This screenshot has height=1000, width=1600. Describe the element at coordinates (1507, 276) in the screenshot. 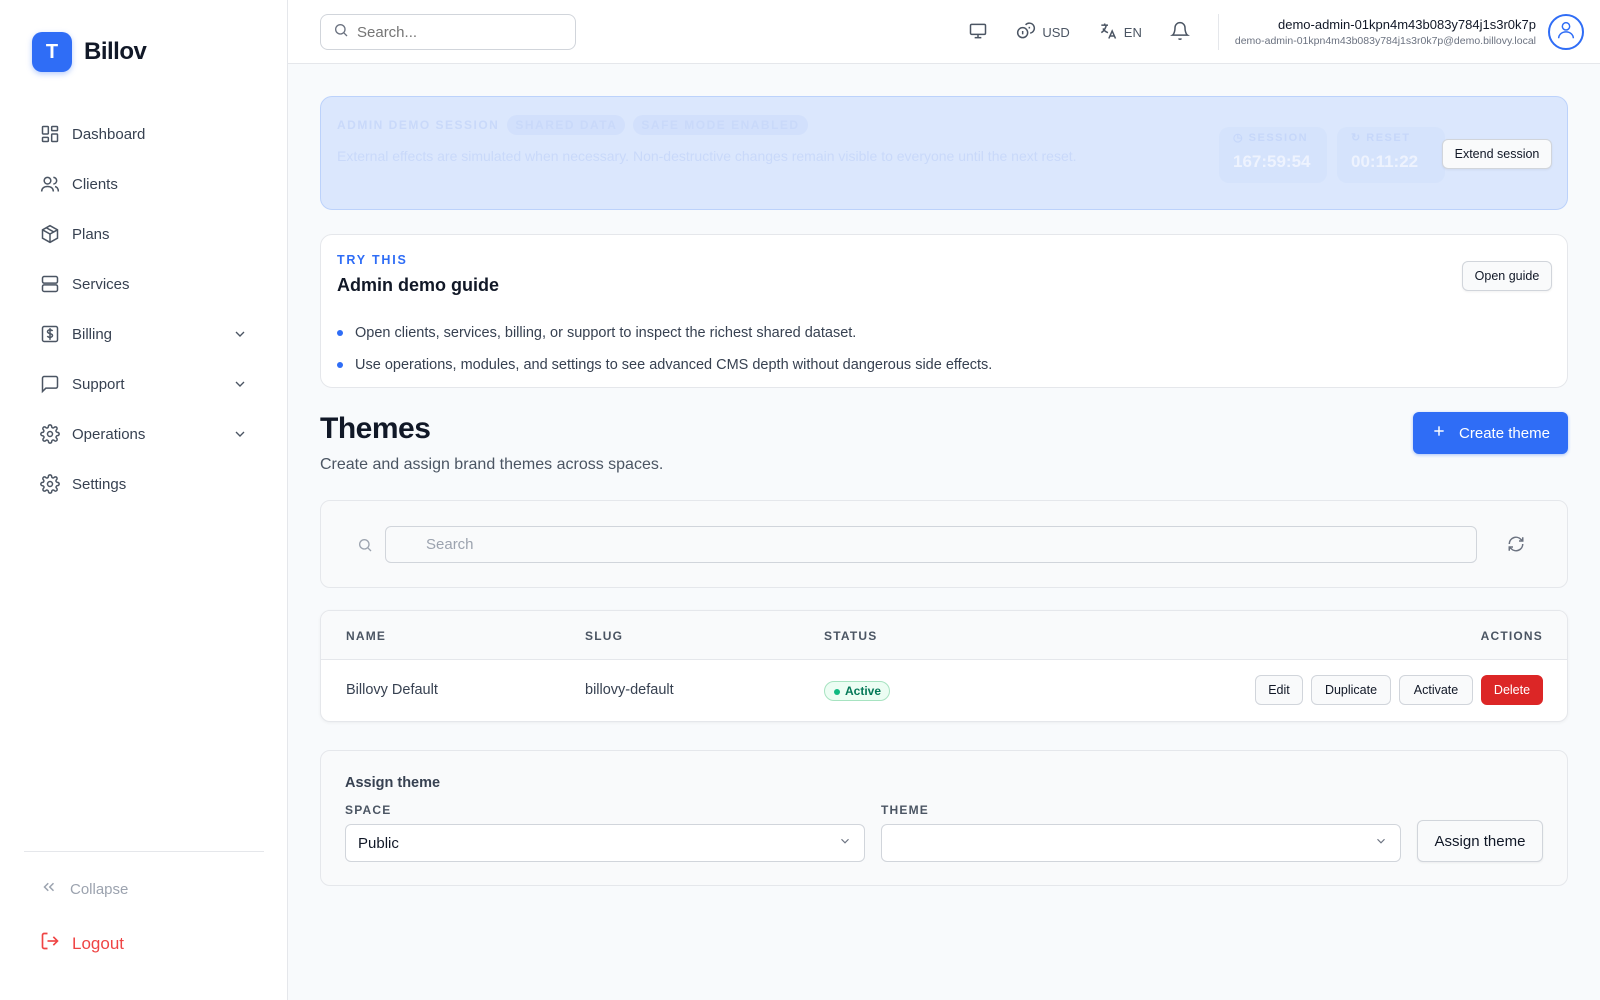

I see `open-guide-button: Open guide` at that location.